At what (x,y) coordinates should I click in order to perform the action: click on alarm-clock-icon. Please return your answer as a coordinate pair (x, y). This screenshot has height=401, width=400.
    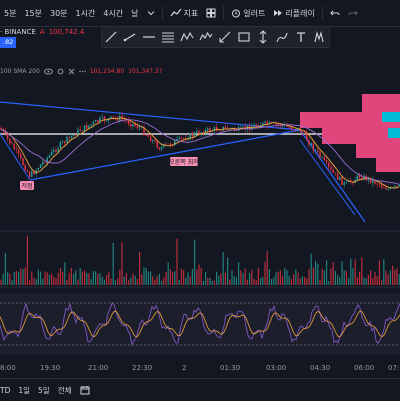
    Looking at the image, I should click on (236, 13).